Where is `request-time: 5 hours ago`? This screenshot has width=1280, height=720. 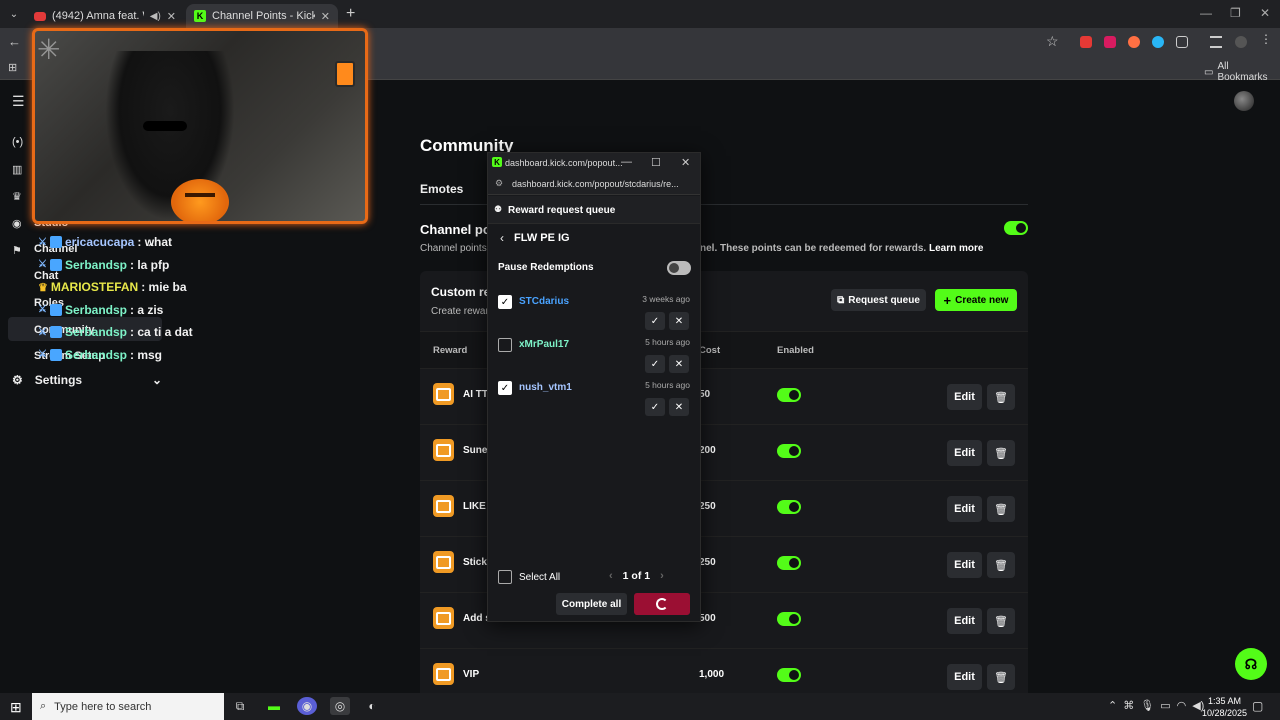
request-time: 5 hours ago is located at coordinates (667, 385).